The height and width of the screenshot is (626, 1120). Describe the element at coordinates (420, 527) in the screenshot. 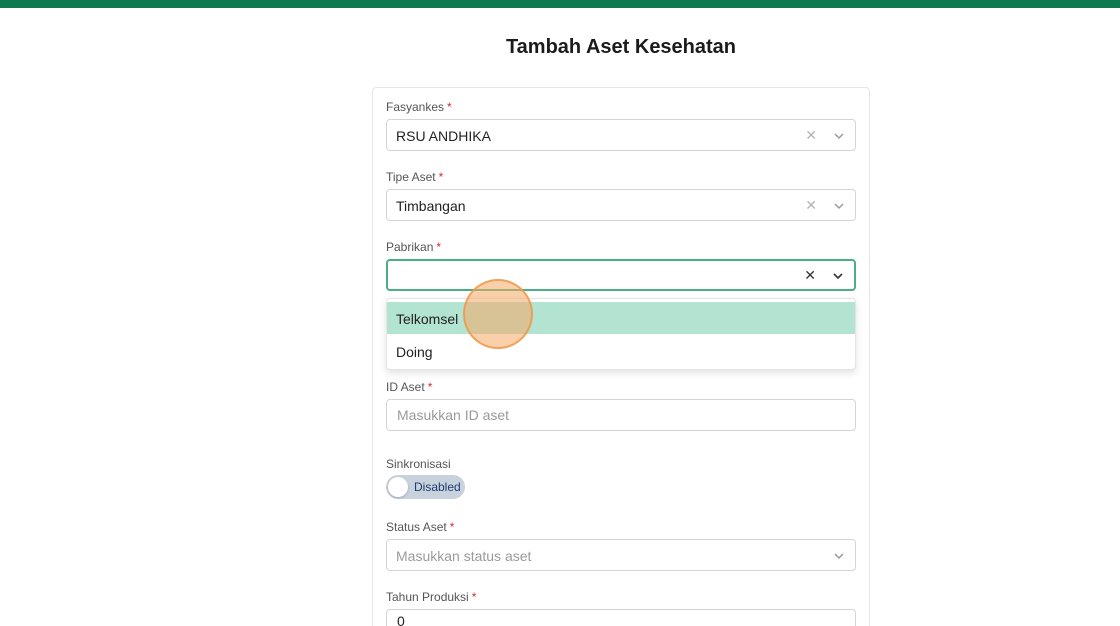

I see `status-aset-label: Status Aset *` at that location.